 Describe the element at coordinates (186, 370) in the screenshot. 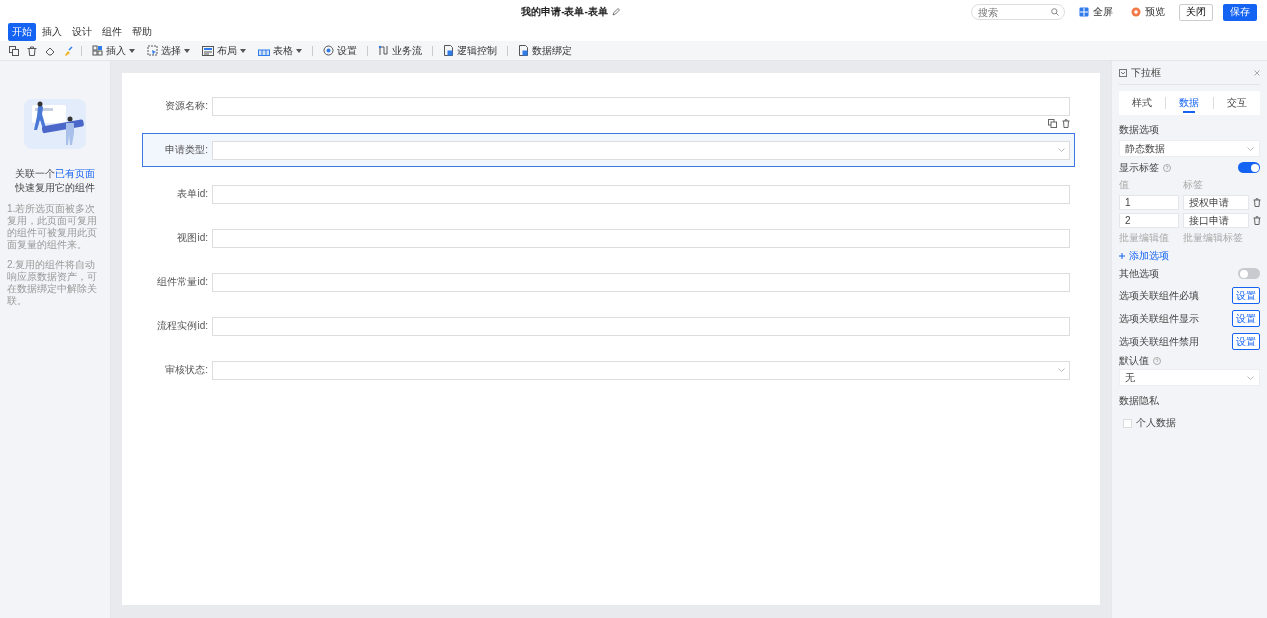

I see `field-label: 审核状态:` at that location.